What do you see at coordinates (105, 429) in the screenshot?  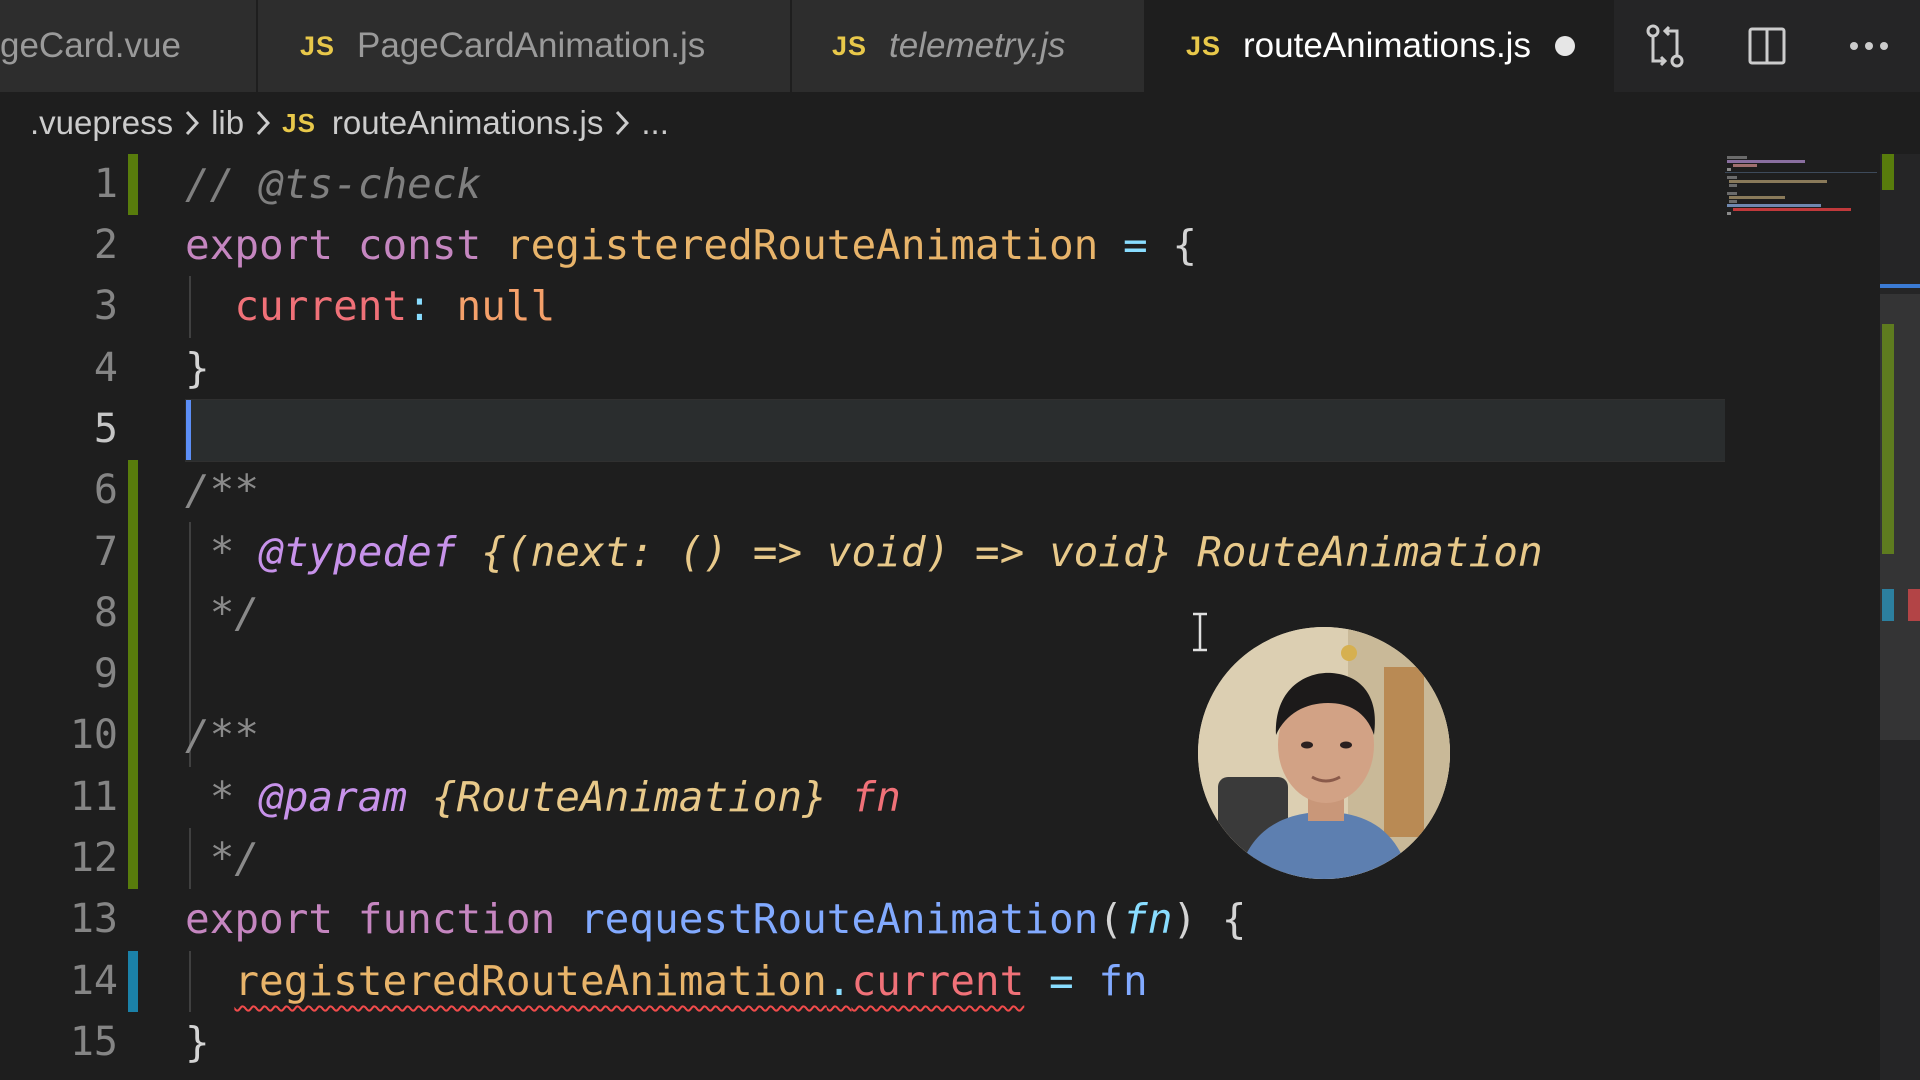 I see `line-number-current: 5` at bounding box center [105, 429].